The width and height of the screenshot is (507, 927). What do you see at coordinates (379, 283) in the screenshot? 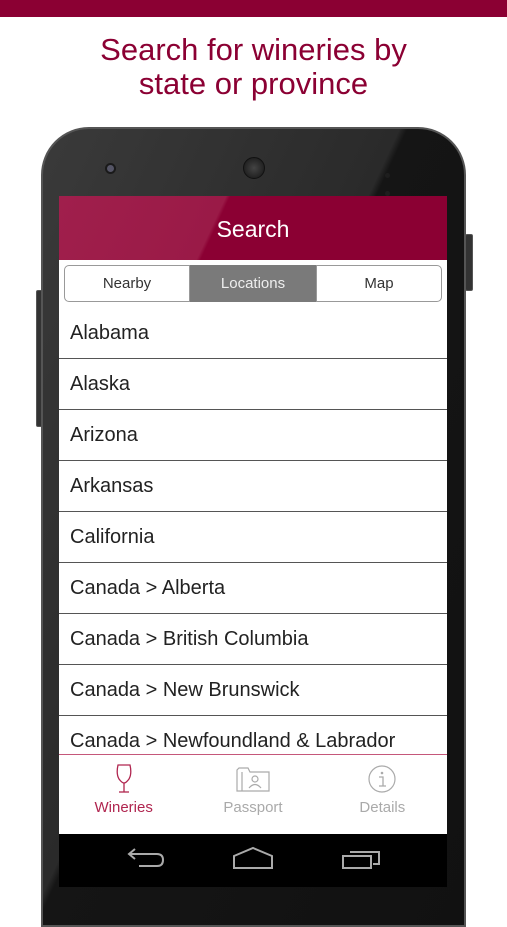
I see `segment-map: Map` at bounding box center [379, 283].